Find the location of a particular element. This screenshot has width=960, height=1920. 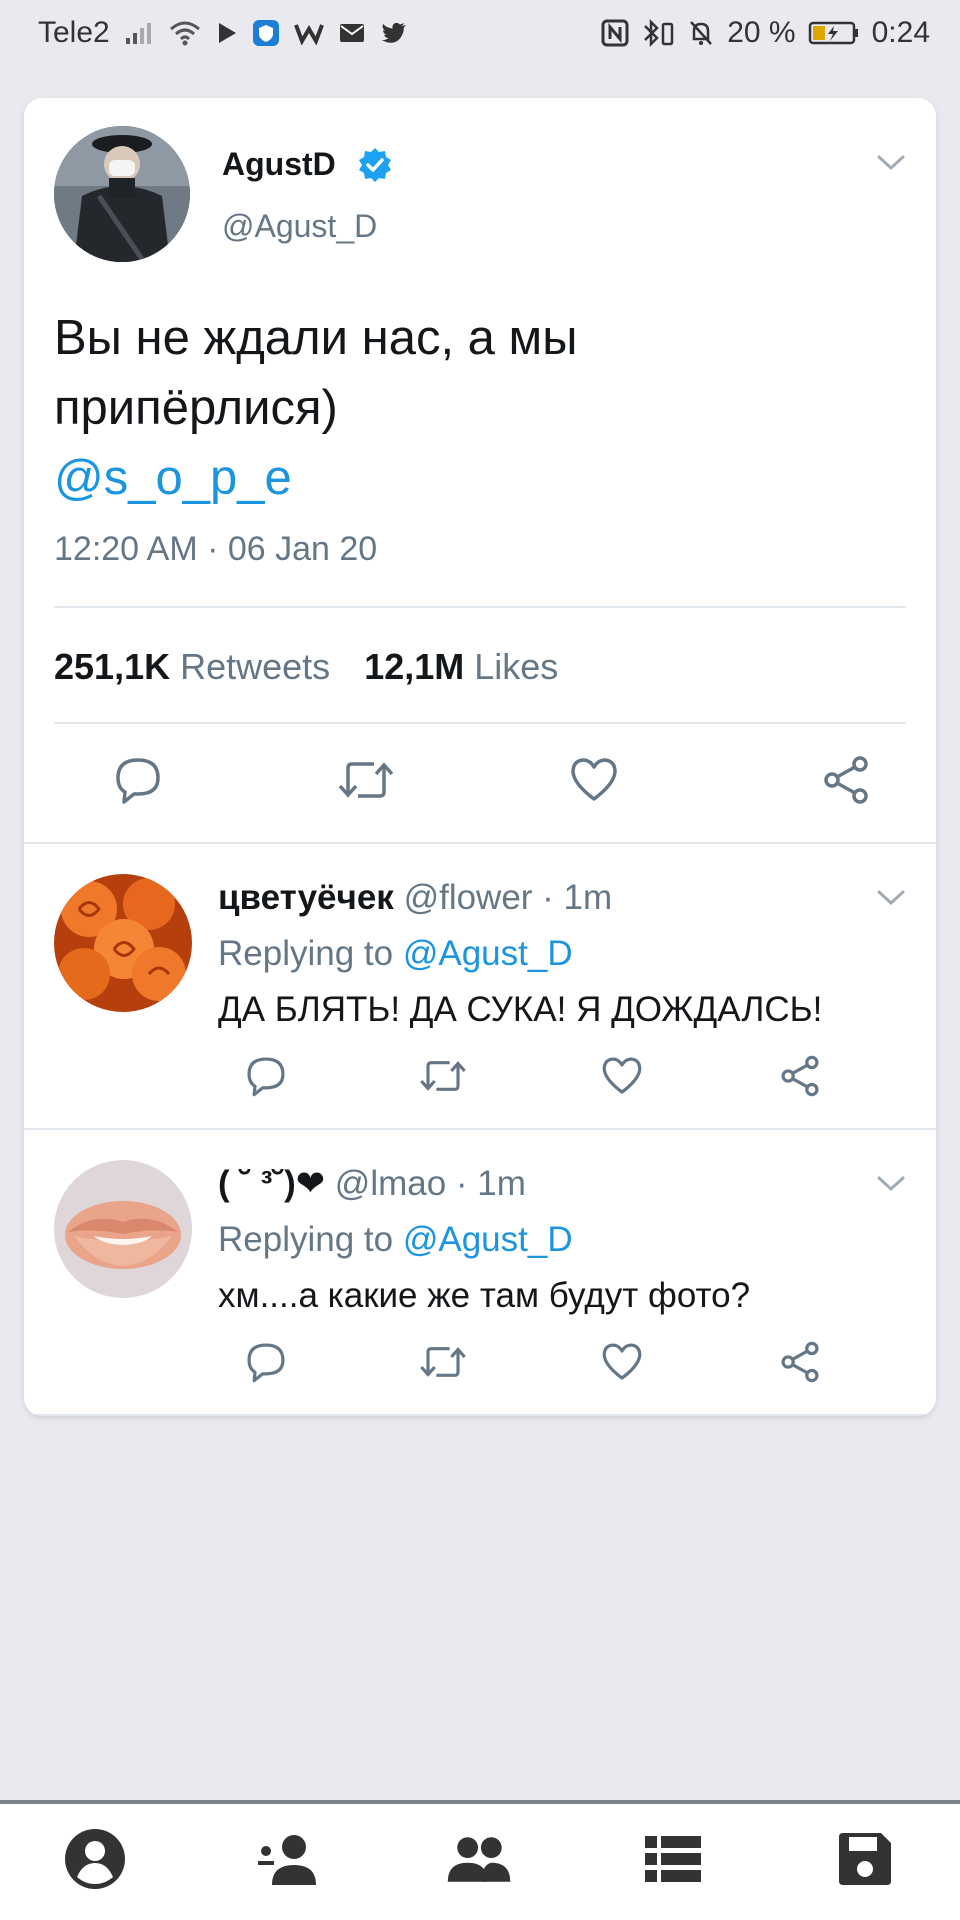

battery-icon is located at coordinates (834, 33).